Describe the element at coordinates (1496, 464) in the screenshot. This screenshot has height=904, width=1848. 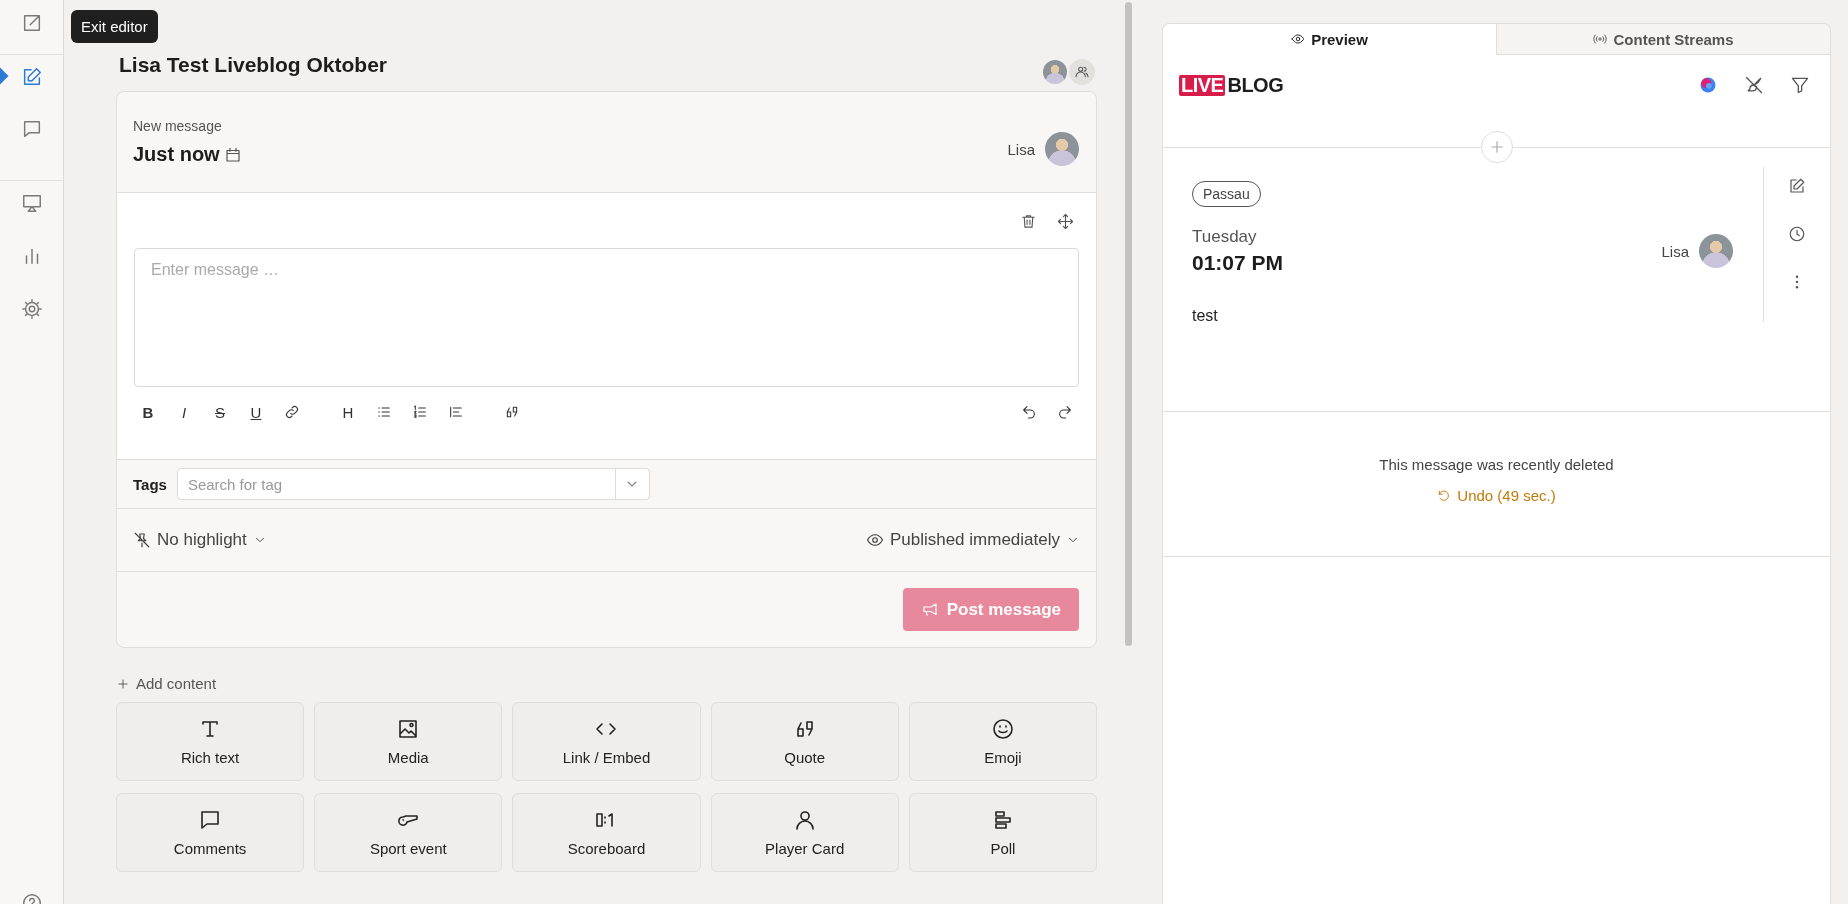
I see `deleted-notice: This message was recently deleted` at that location.